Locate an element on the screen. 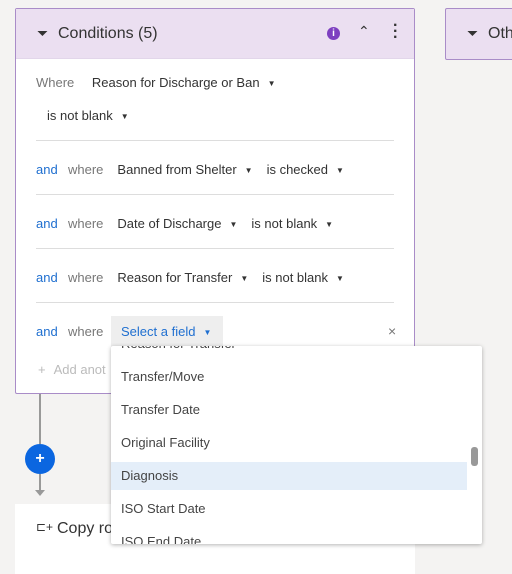 The height and width of the screenshot is (574, 512). menu-item: Original Facility is located at coordinates (289, 443).